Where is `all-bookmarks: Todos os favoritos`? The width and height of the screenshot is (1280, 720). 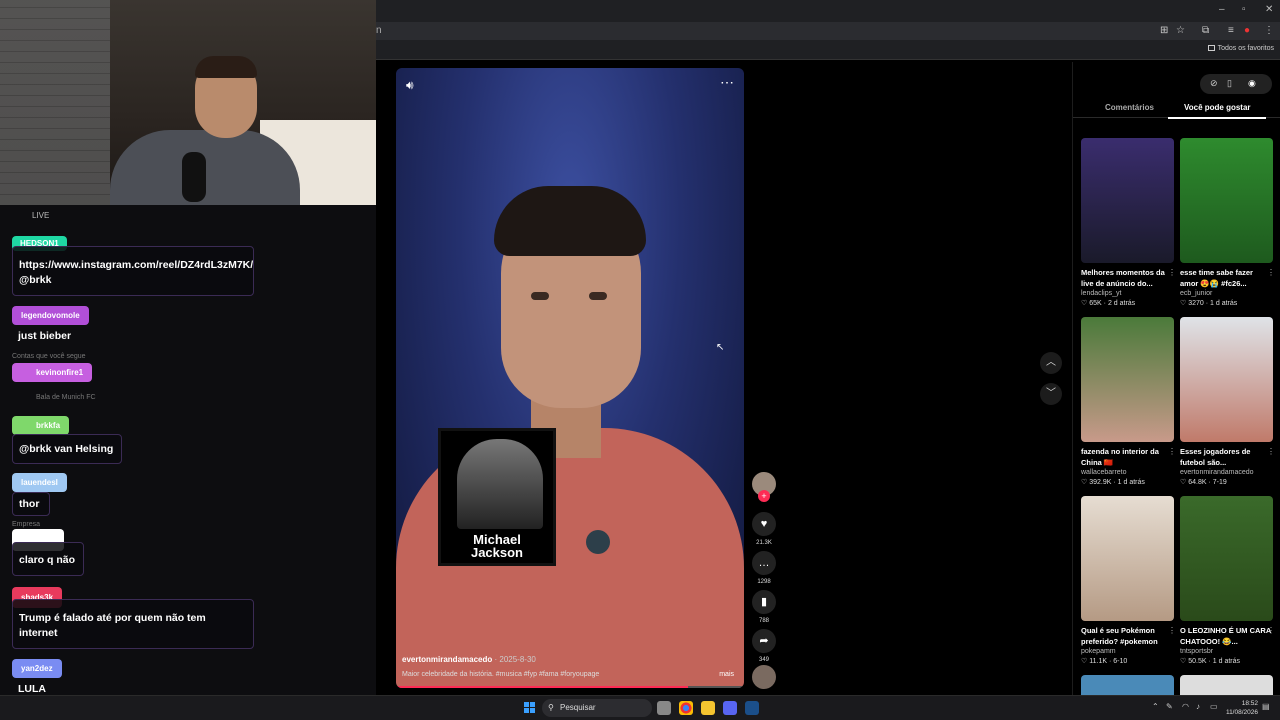
all-bookmarks: Todos os favoritos is located at coordinates (1240, 48).